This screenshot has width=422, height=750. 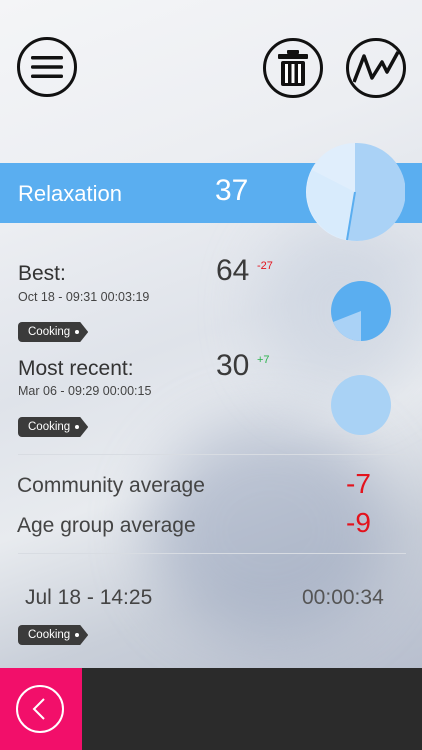 I want to click on menu-icon, so click(x=47, y=67).